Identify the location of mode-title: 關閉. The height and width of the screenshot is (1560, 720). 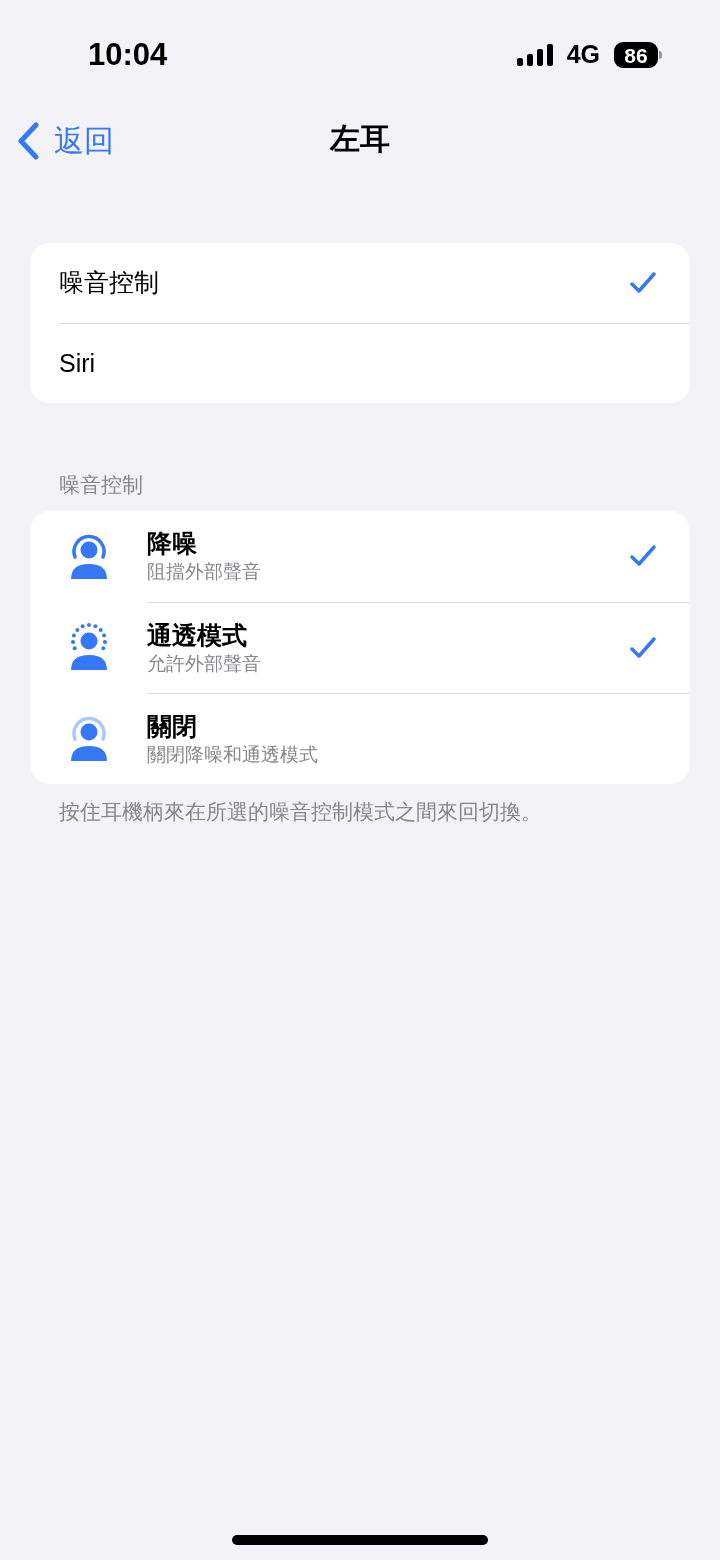
(172, 726).